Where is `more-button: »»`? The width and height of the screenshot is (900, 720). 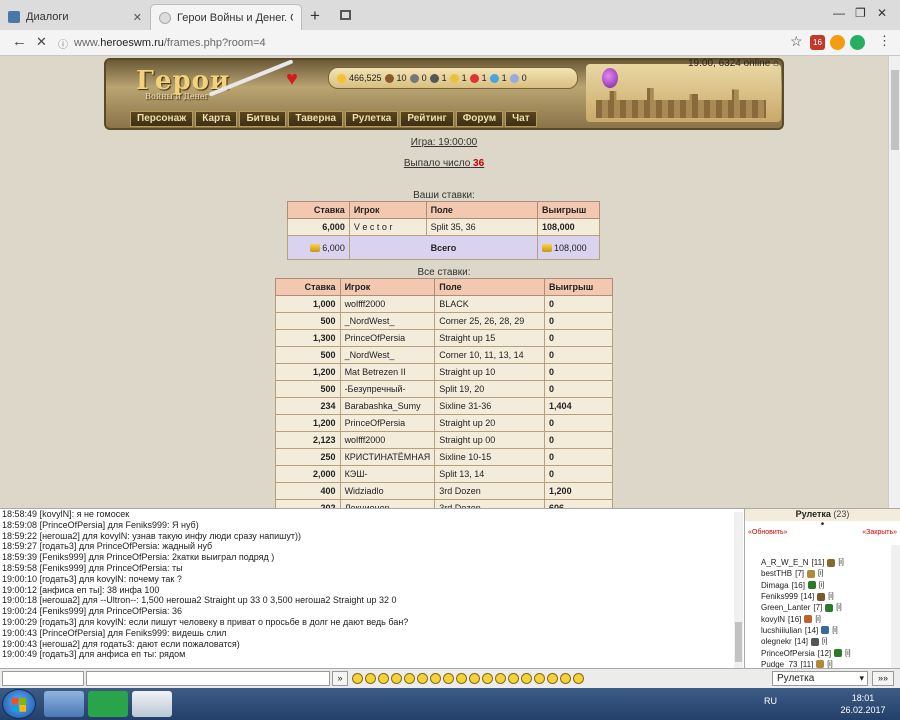 more-button: »» is located at coordinates (883, 678).